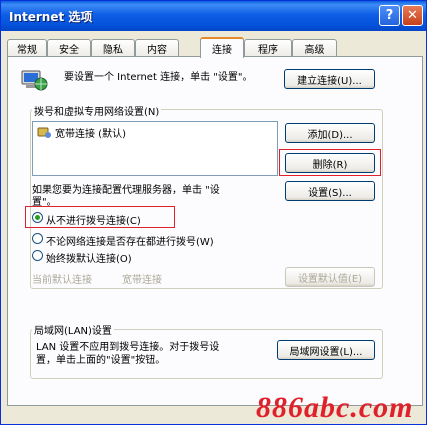 Image resolution: width=427 pixels, height=425 pixels. Describe the element at coordinates (69, 48) in the screenshot. I see `tab-security: 安全` at that location.